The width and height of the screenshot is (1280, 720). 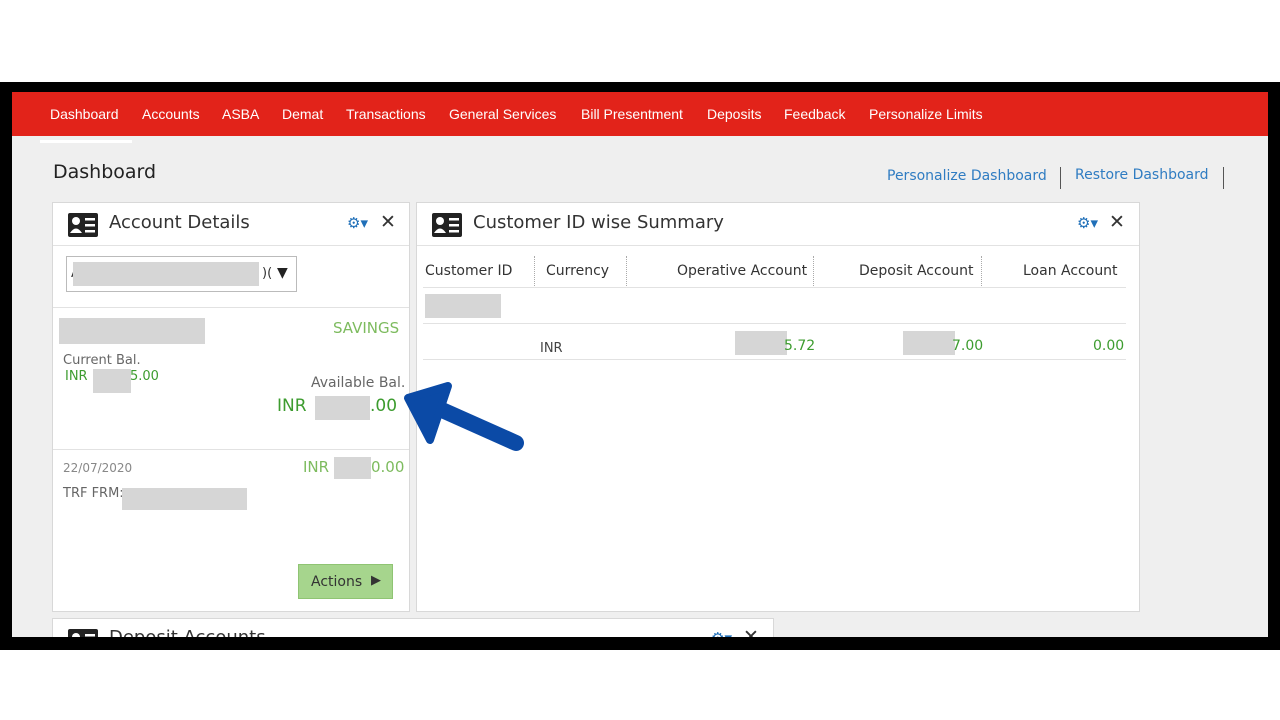 I want to click on actions-button: Actions ▶, so click(x=345, y=581).